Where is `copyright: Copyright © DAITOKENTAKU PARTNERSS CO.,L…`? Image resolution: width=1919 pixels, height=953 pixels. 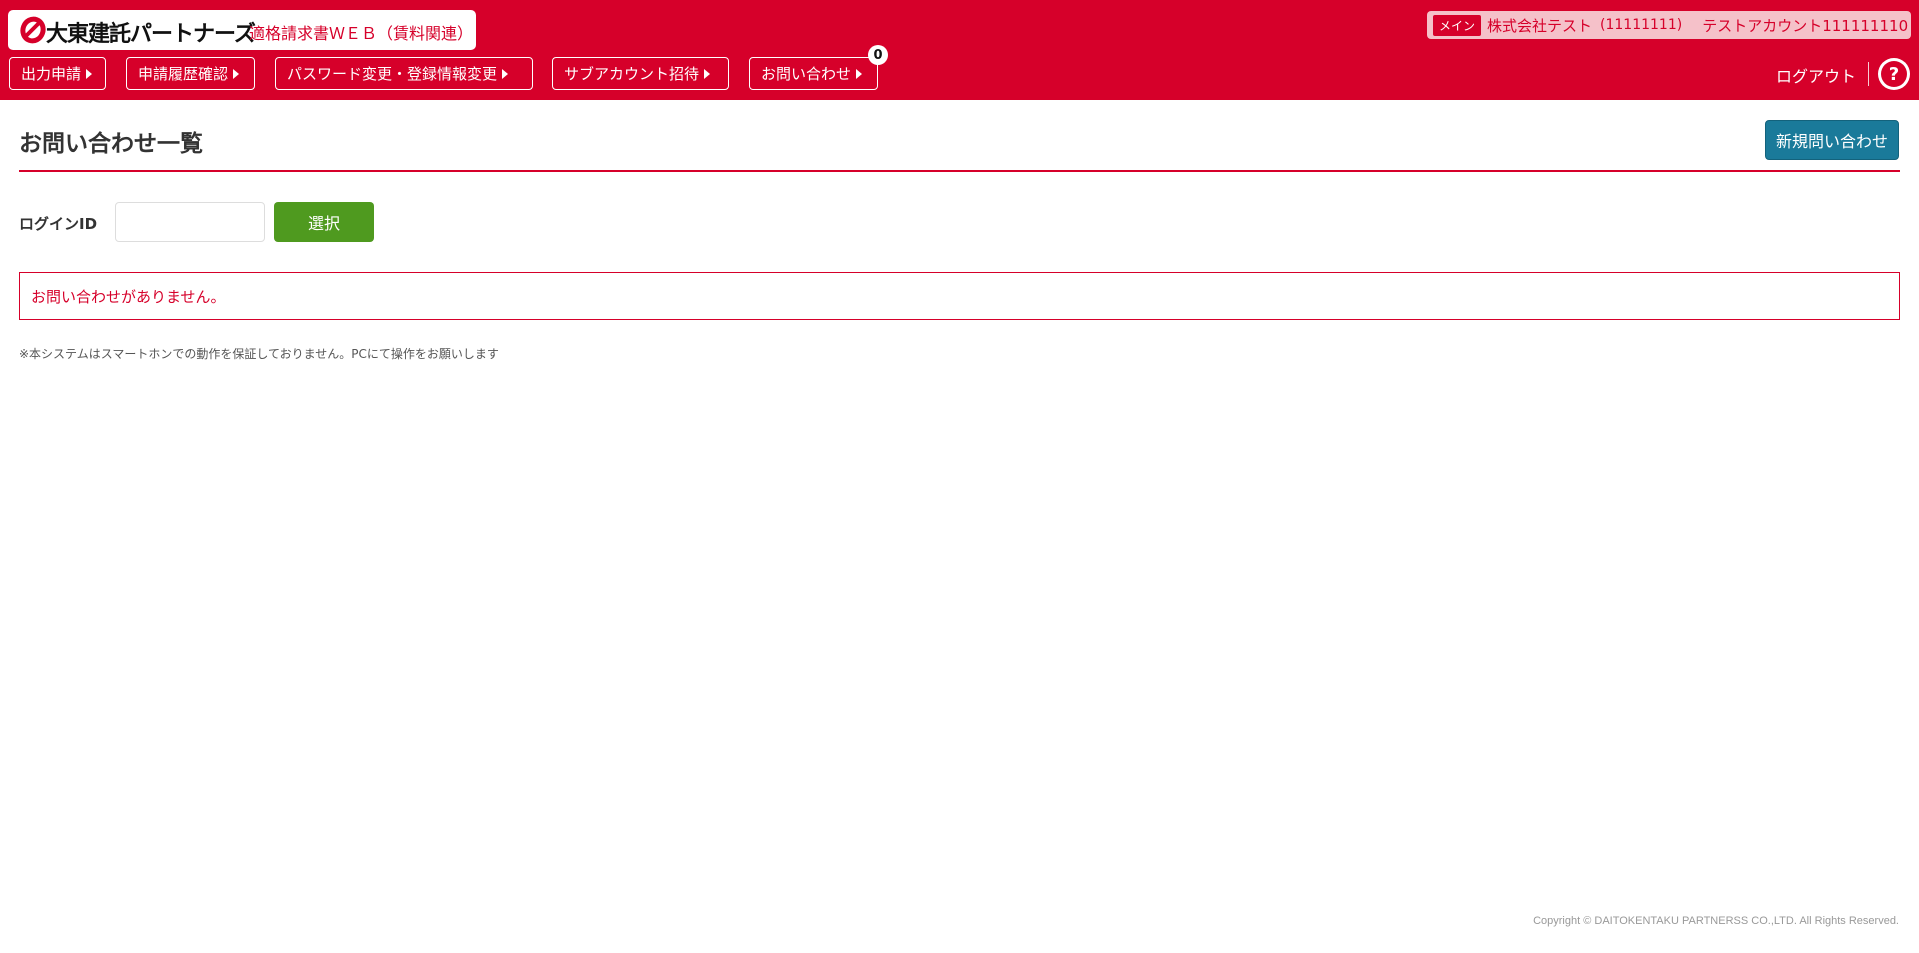
copyright: Copyright © DAITOKENTAKU PARTNERSS CO.,L… is located at coordinates (1716, 921).